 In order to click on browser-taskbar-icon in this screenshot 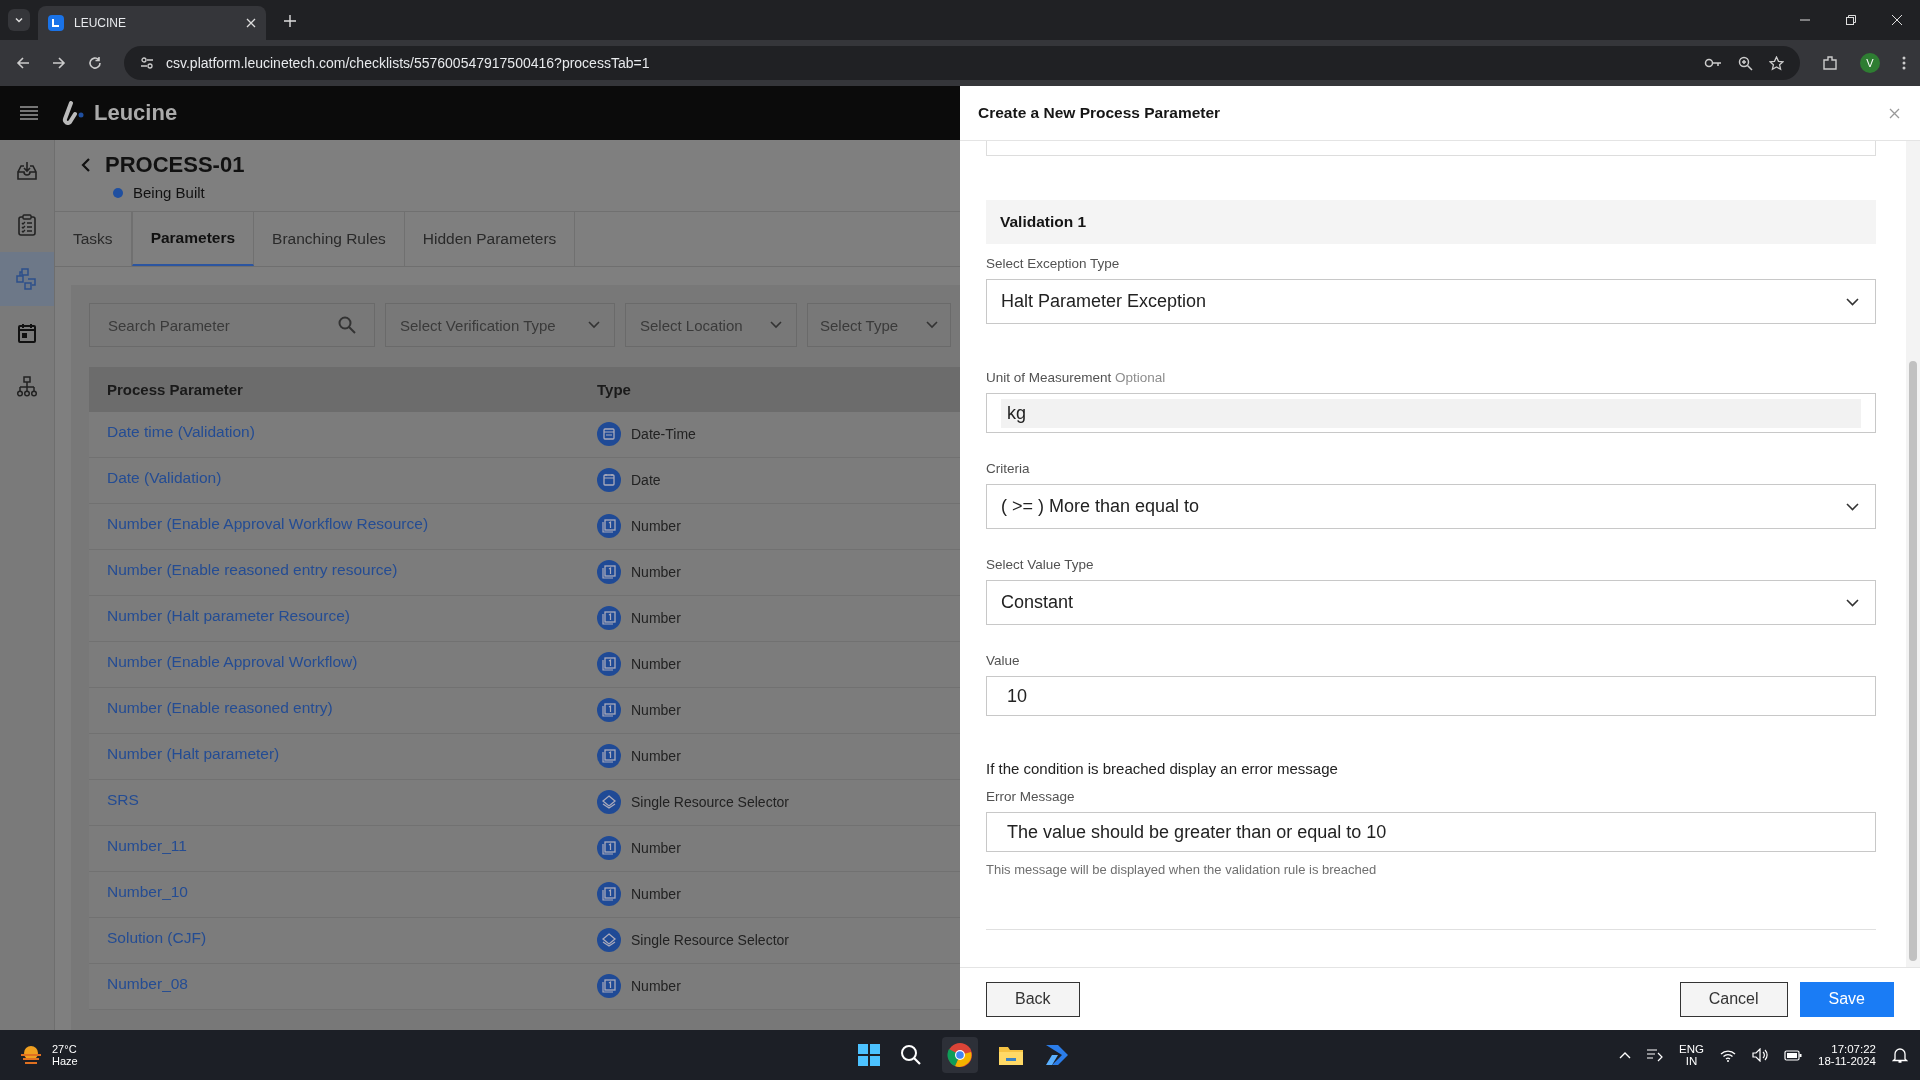, I will do `click(960, 1055)`.